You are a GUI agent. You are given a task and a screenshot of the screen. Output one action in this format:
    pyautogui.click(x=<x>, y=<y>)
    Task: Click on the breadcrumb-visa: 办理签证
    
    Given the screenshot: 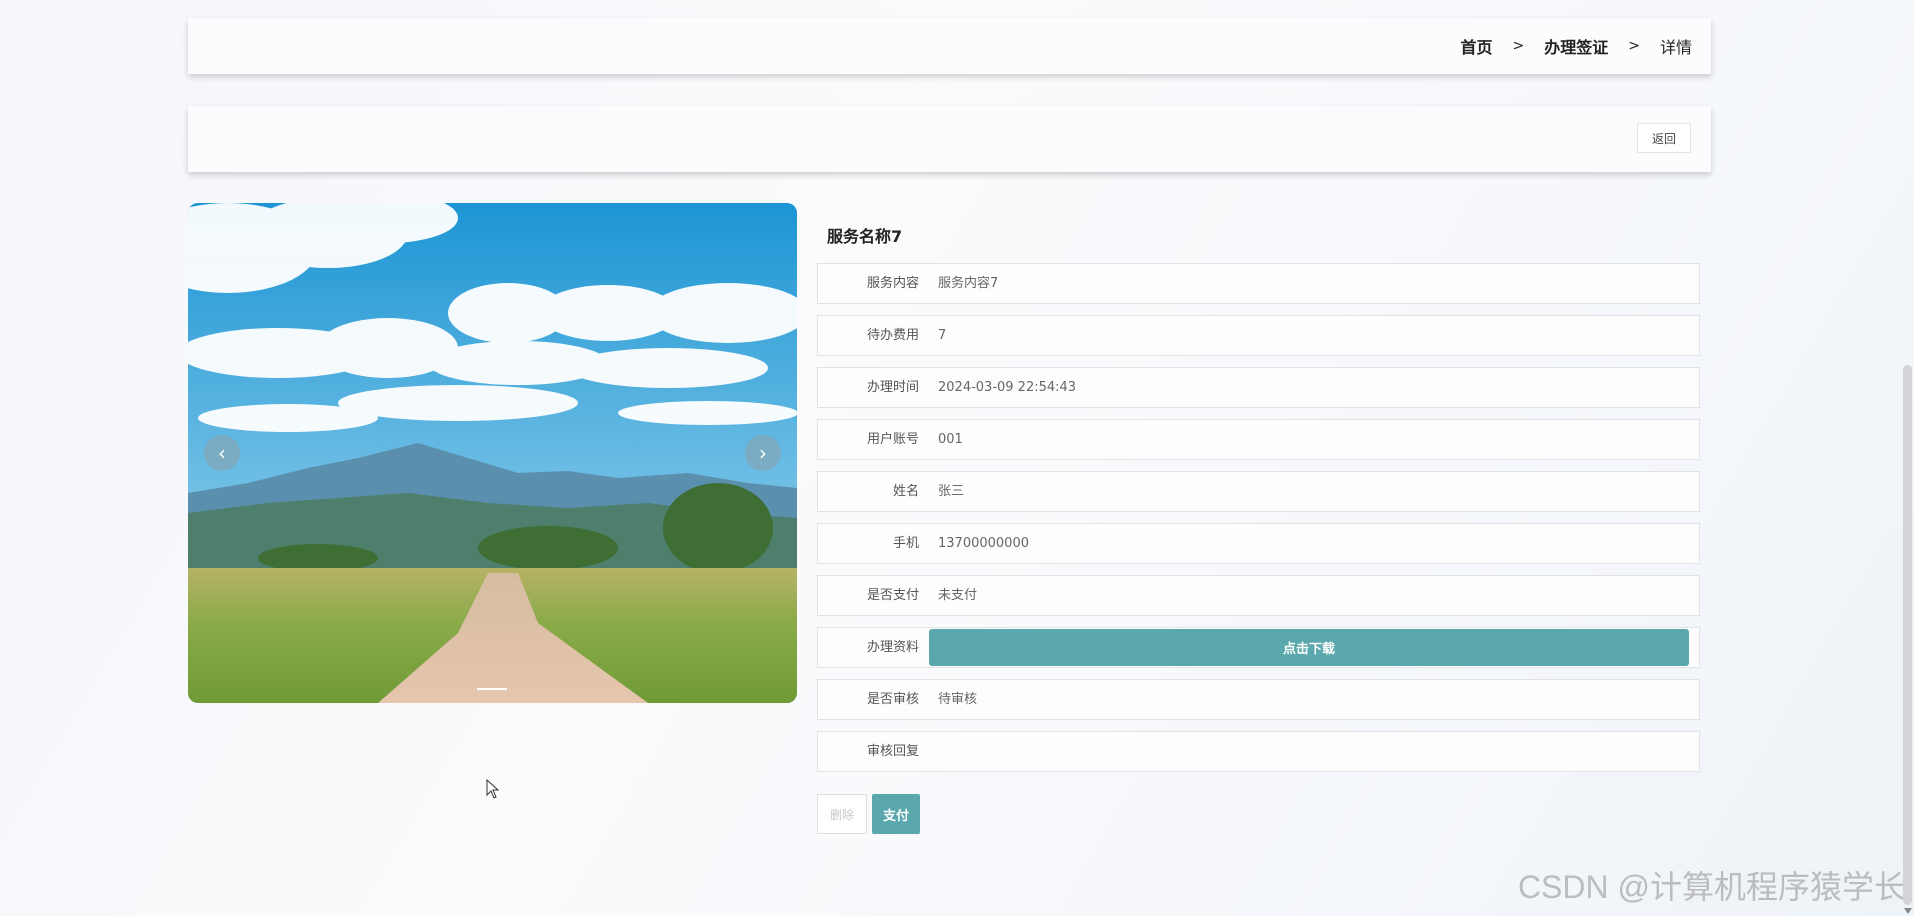 What is the action you would take?
    pyautogui.click(x=1576, y=46)
    